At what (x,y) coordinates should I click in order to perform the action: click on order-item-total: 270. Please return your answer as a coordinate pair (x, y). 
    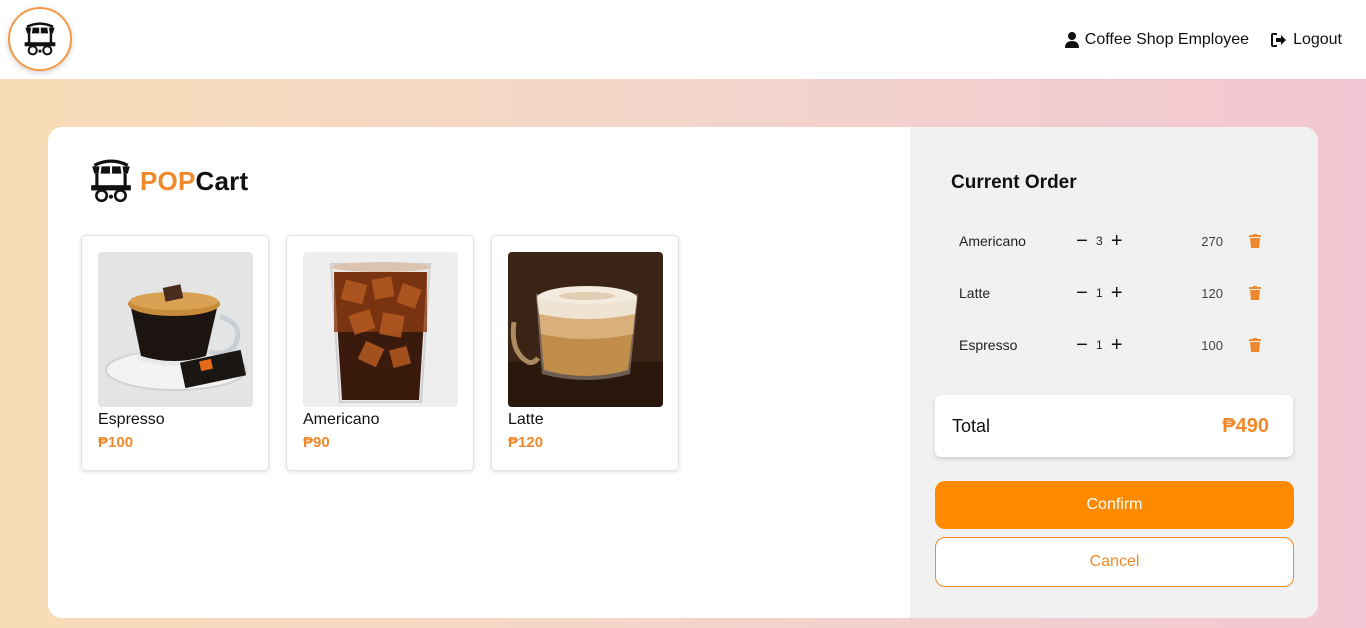
    Looking at the image, I should click on (1212, 241).